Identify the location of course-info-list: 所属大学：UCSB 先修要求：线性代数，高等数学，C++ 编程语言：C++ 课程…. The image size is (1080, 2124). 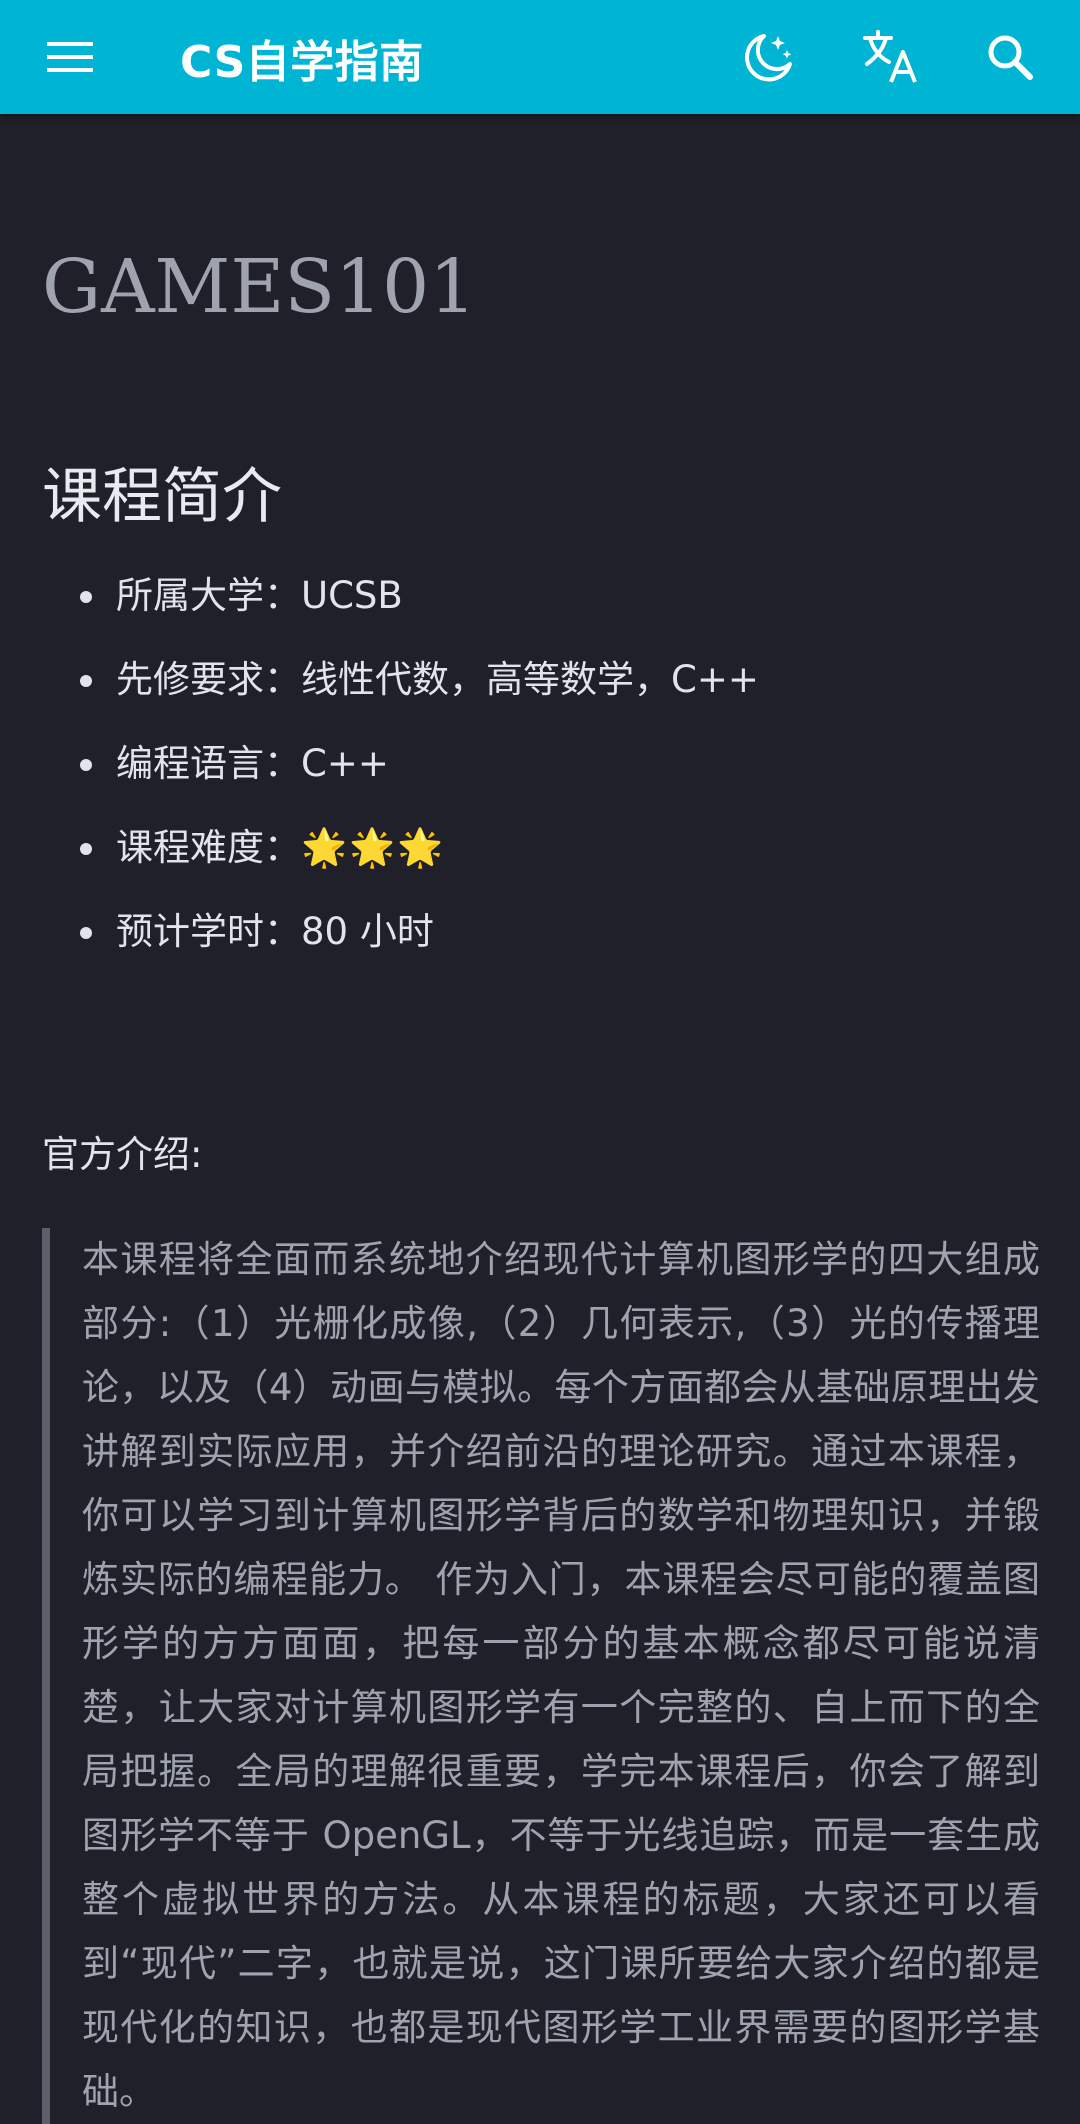
(400, 777).